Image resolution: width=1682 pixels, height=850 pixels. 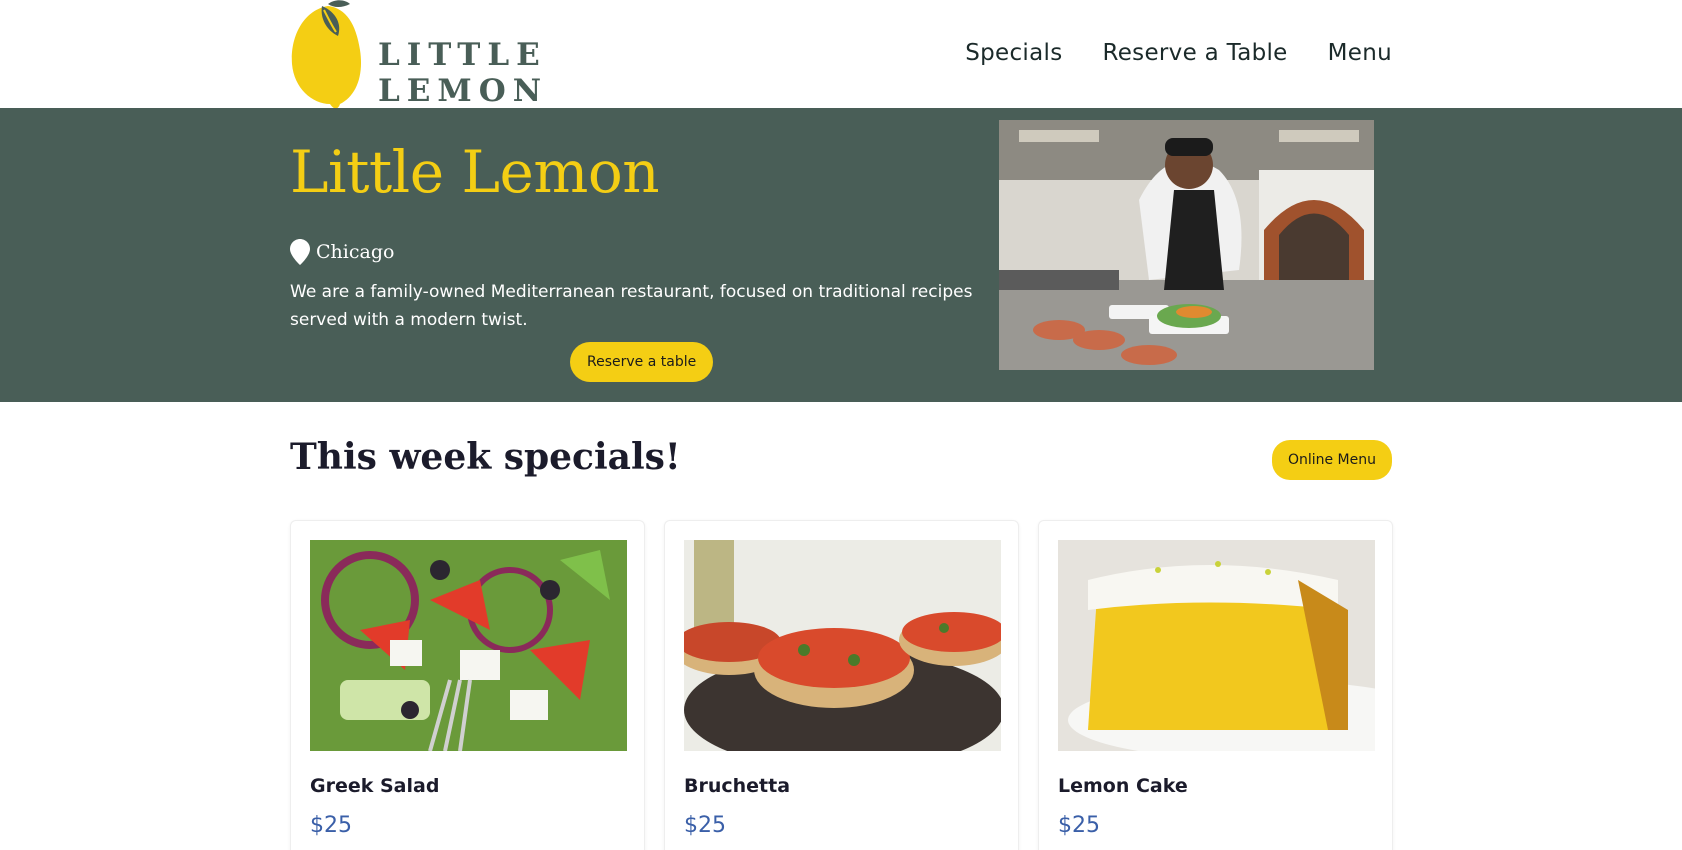 What do you see at coordinates (737, 786) in the screenshot?
I see `special-name: Bruchetta` at bounding box center [737, 786].